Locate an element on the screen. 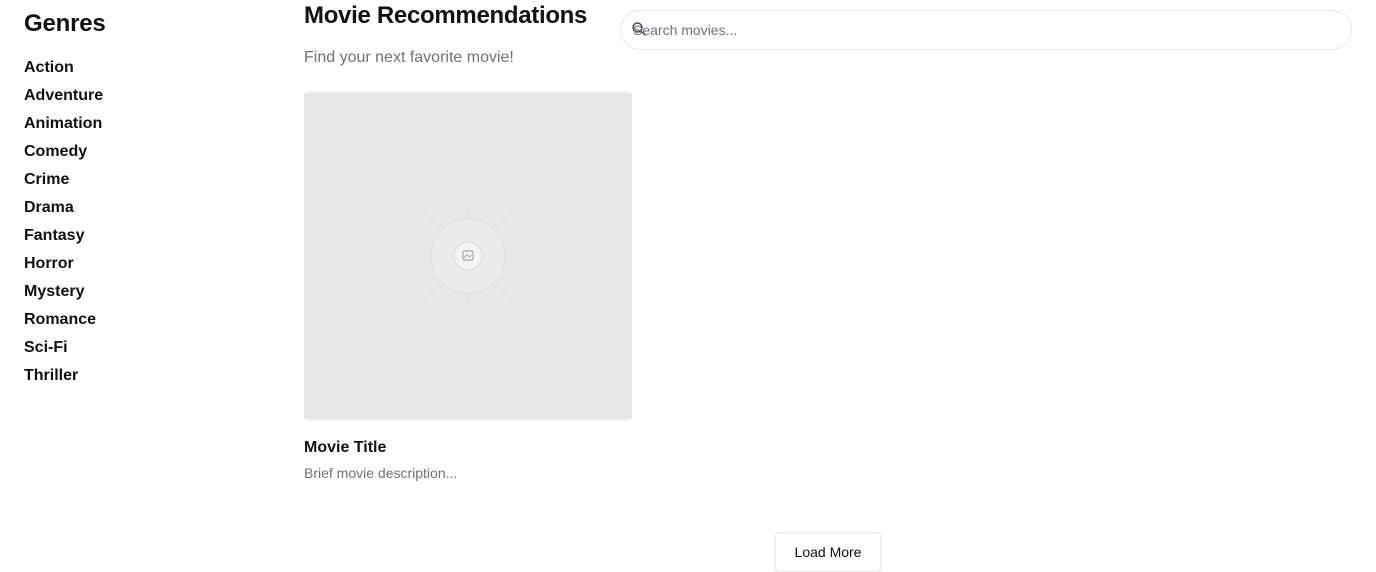  search-bar is located at coordinates (986, 30).